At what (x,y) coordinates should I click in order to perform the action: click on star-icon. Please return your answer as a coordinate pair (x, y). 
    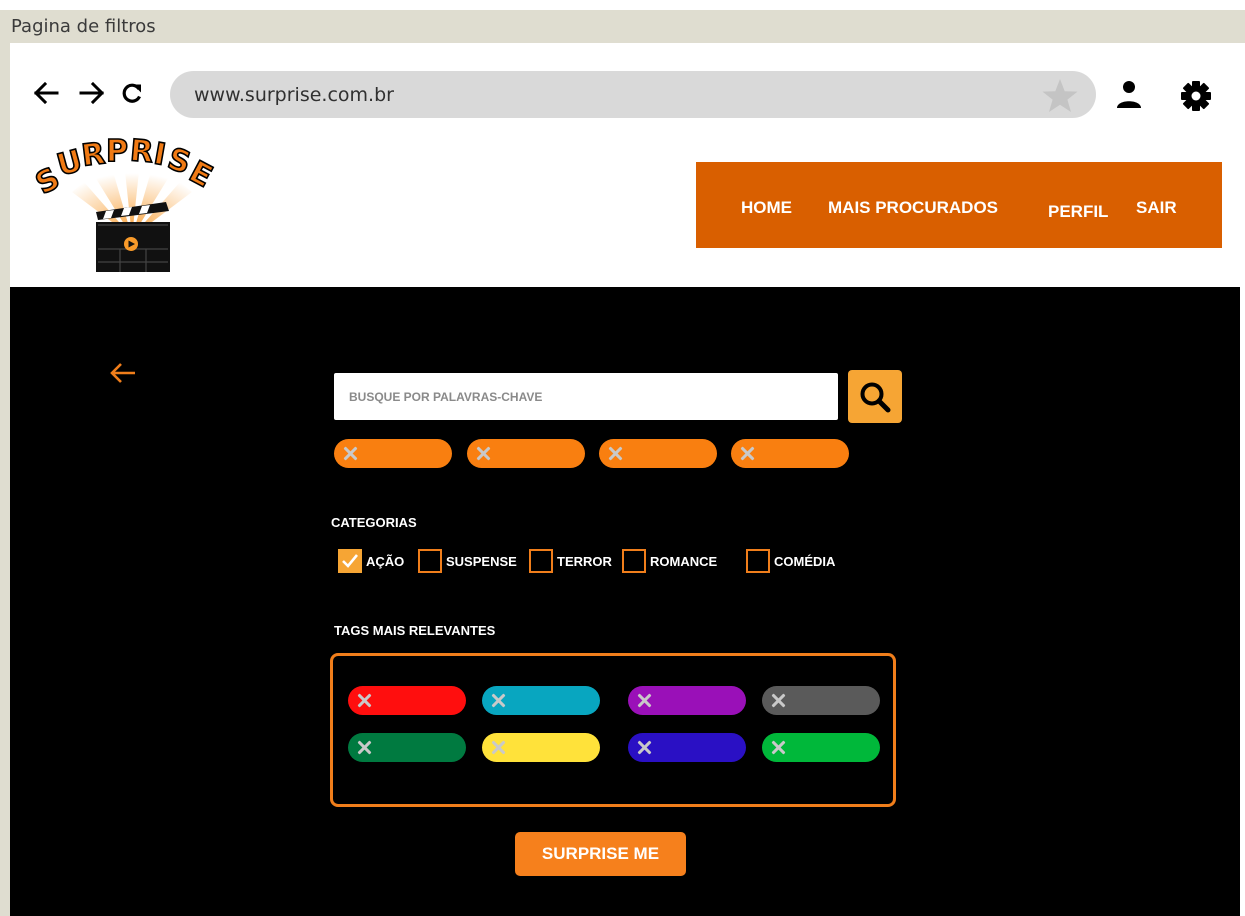
    Looking at the image, I should click on (1060, 95).